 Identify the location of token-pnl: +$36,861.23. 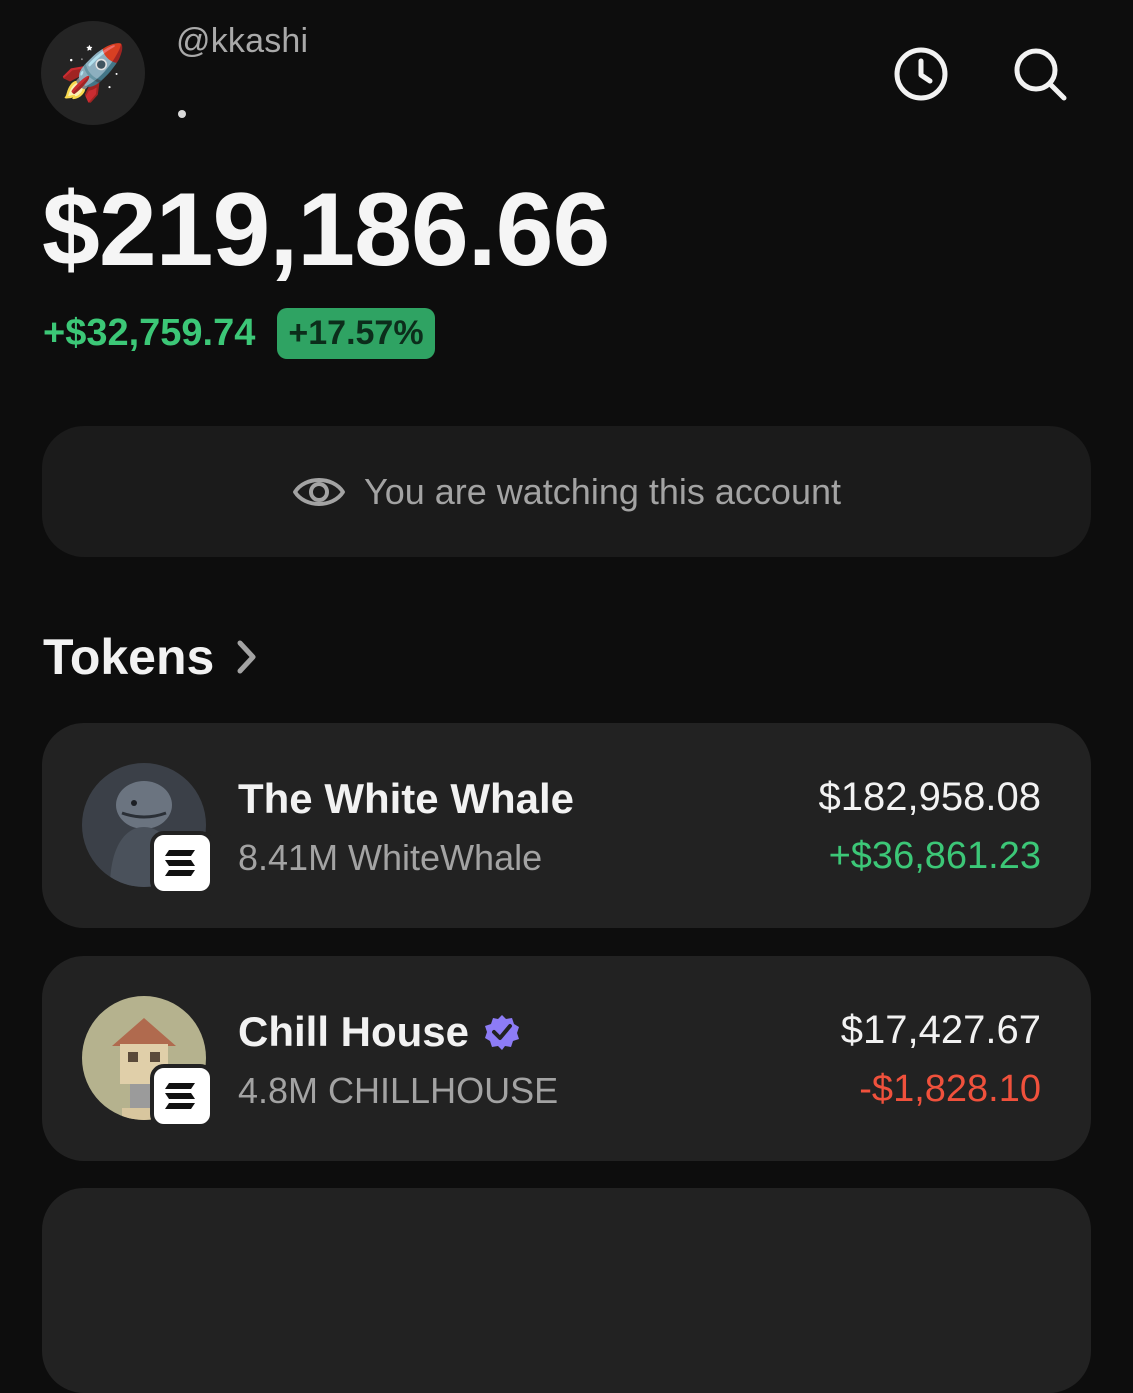
(934, 856).